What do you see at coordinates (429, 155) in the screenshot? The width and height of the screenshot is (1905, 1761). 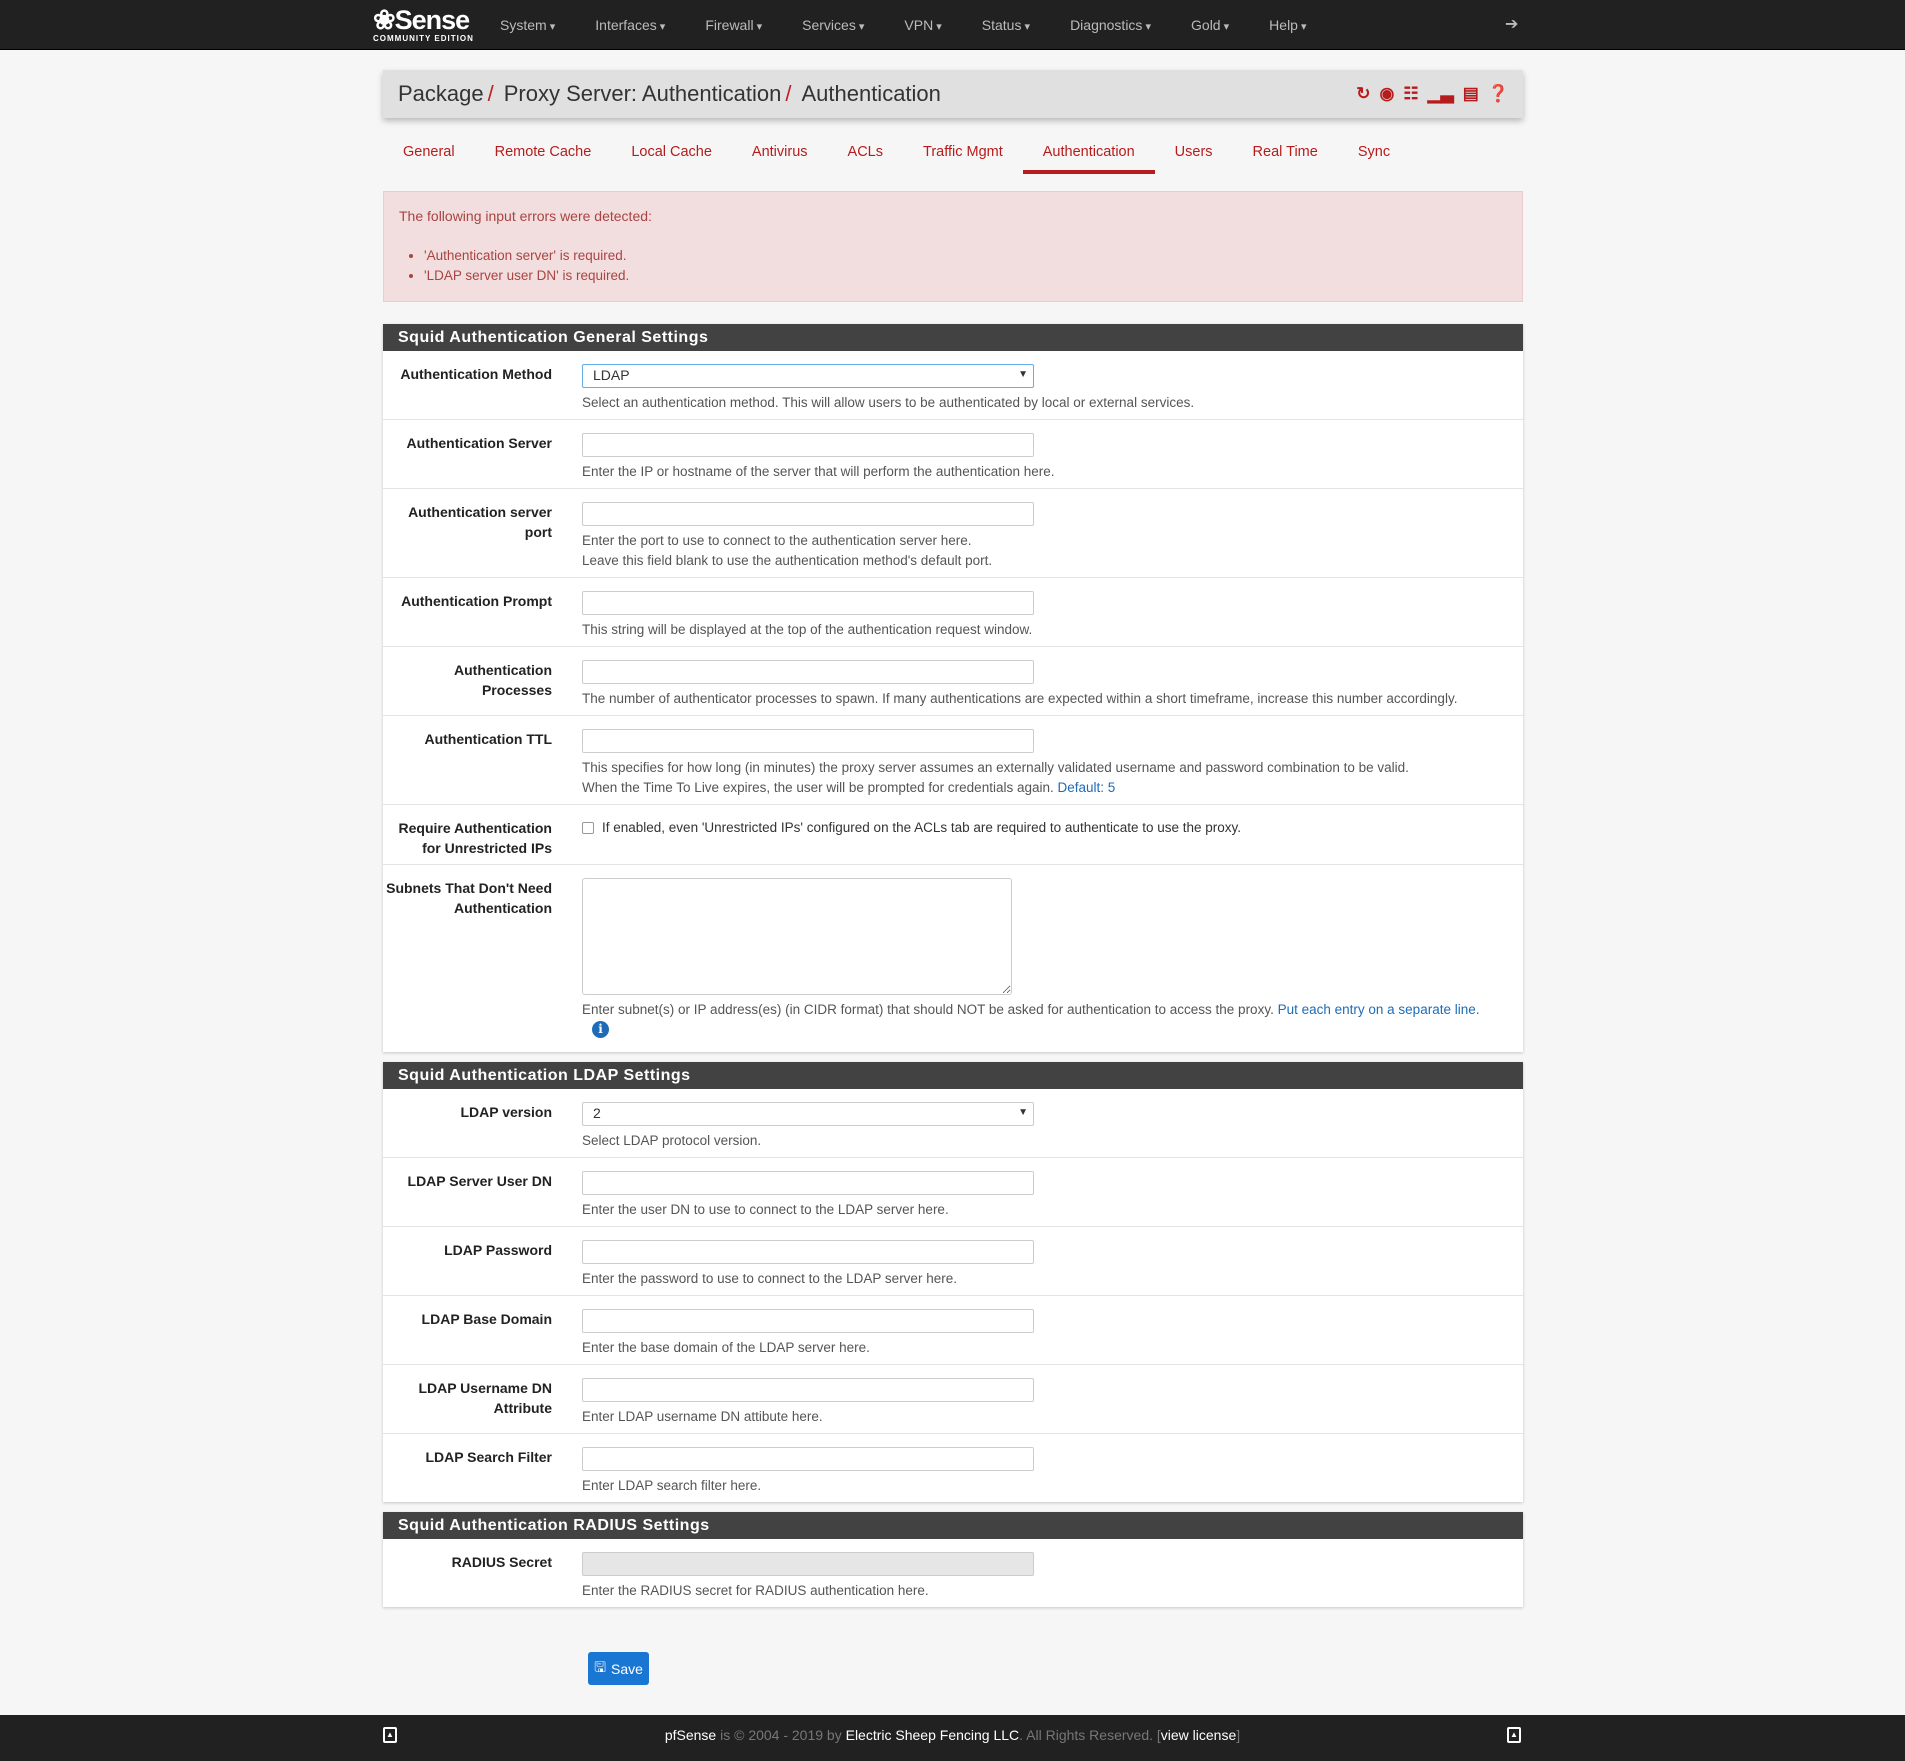 I see `tab-general: General` at bounding box center [429, 155].